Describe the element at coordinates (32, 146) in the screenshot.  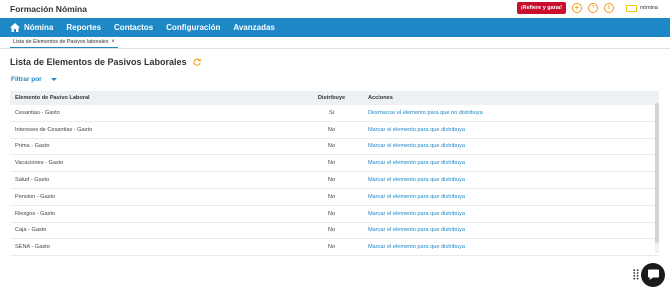
I see `cell-element: Prima - Gasto` at that location.